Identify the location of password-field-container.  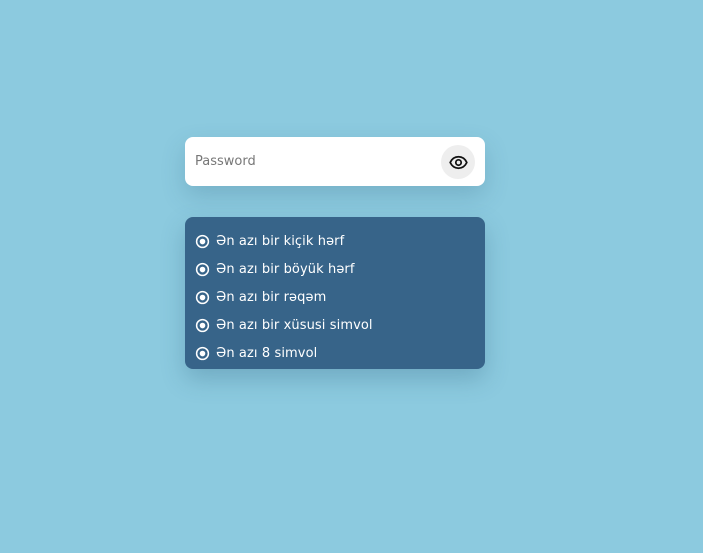
(335, 161).